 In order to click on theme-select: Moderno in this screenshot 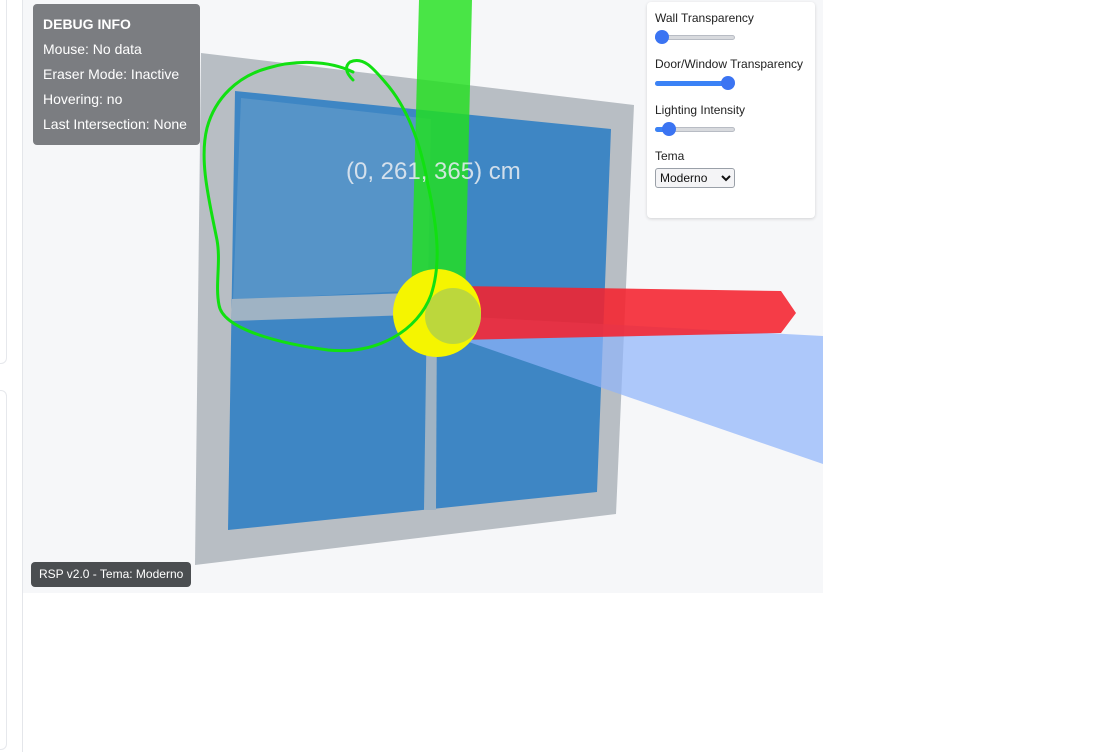, I will do `click(695, 178)`.